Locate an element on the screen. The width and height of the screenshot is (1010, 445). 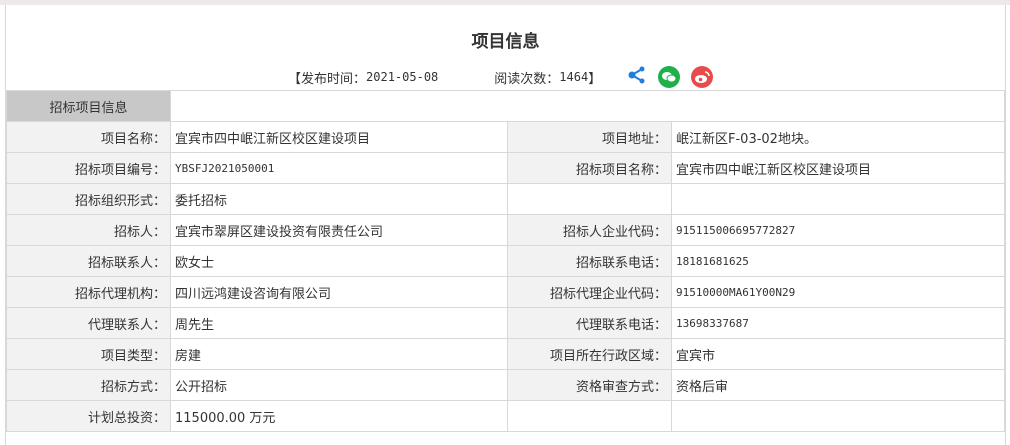
field-value: 18181681625 is located at coordinates (838, 261).